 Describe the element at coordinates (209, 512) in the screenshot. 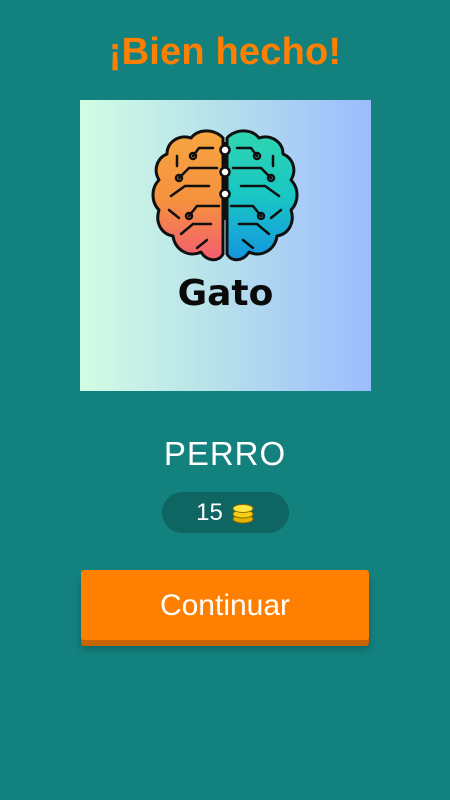

I see `coin-count: 15` at that location.